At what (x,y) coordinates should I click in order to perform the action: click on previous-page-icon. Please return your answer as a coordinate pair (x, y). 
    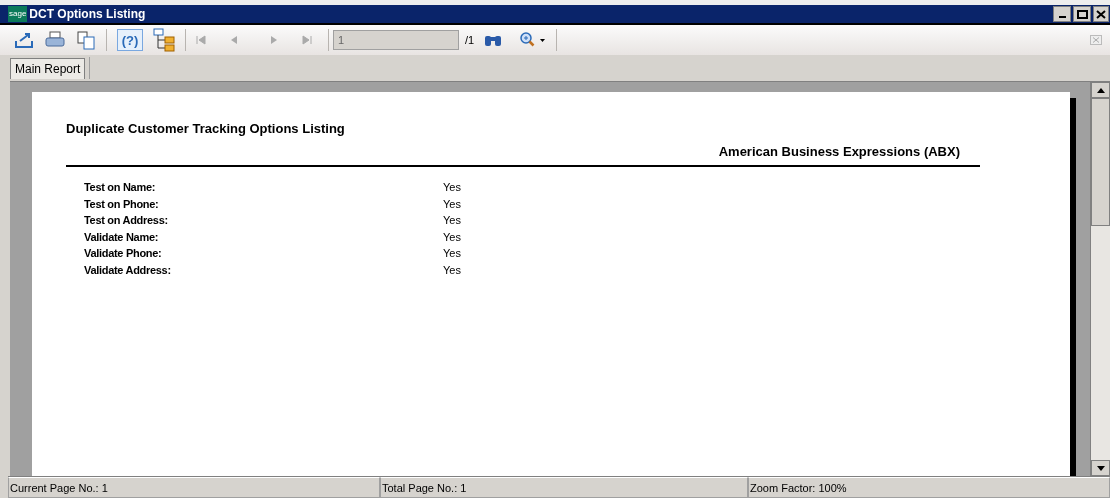
    Looking at the image, I should click on (234, 40).